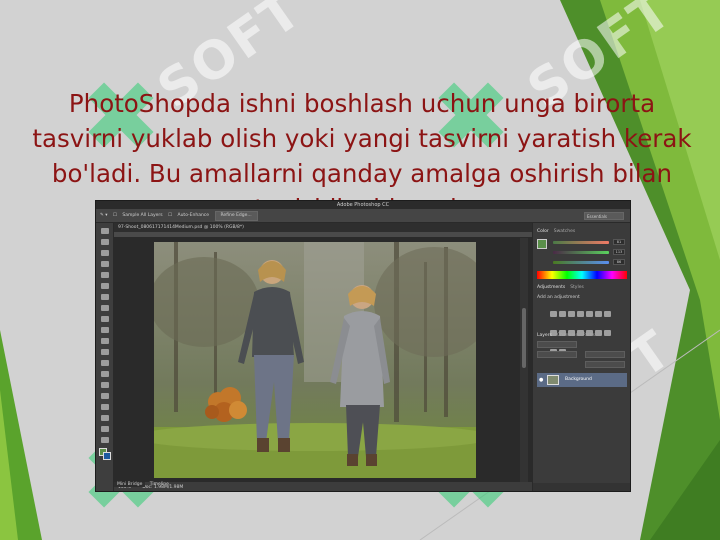 The width and height of the screenshot is (720, 540). What do you see at coordinates (553, 314) in the screenshot?
I see `brightness-icon` at bounding box center [553, 314].